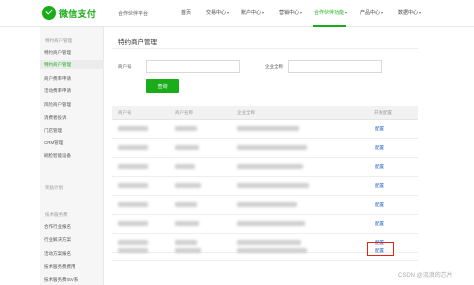 The image size is (474, 285). What do you see at coordinates (57, 156) in the screenshot?
I see `sidebar-item-face-devices: 刷脸智能设备` at bounding box center [57, 156].